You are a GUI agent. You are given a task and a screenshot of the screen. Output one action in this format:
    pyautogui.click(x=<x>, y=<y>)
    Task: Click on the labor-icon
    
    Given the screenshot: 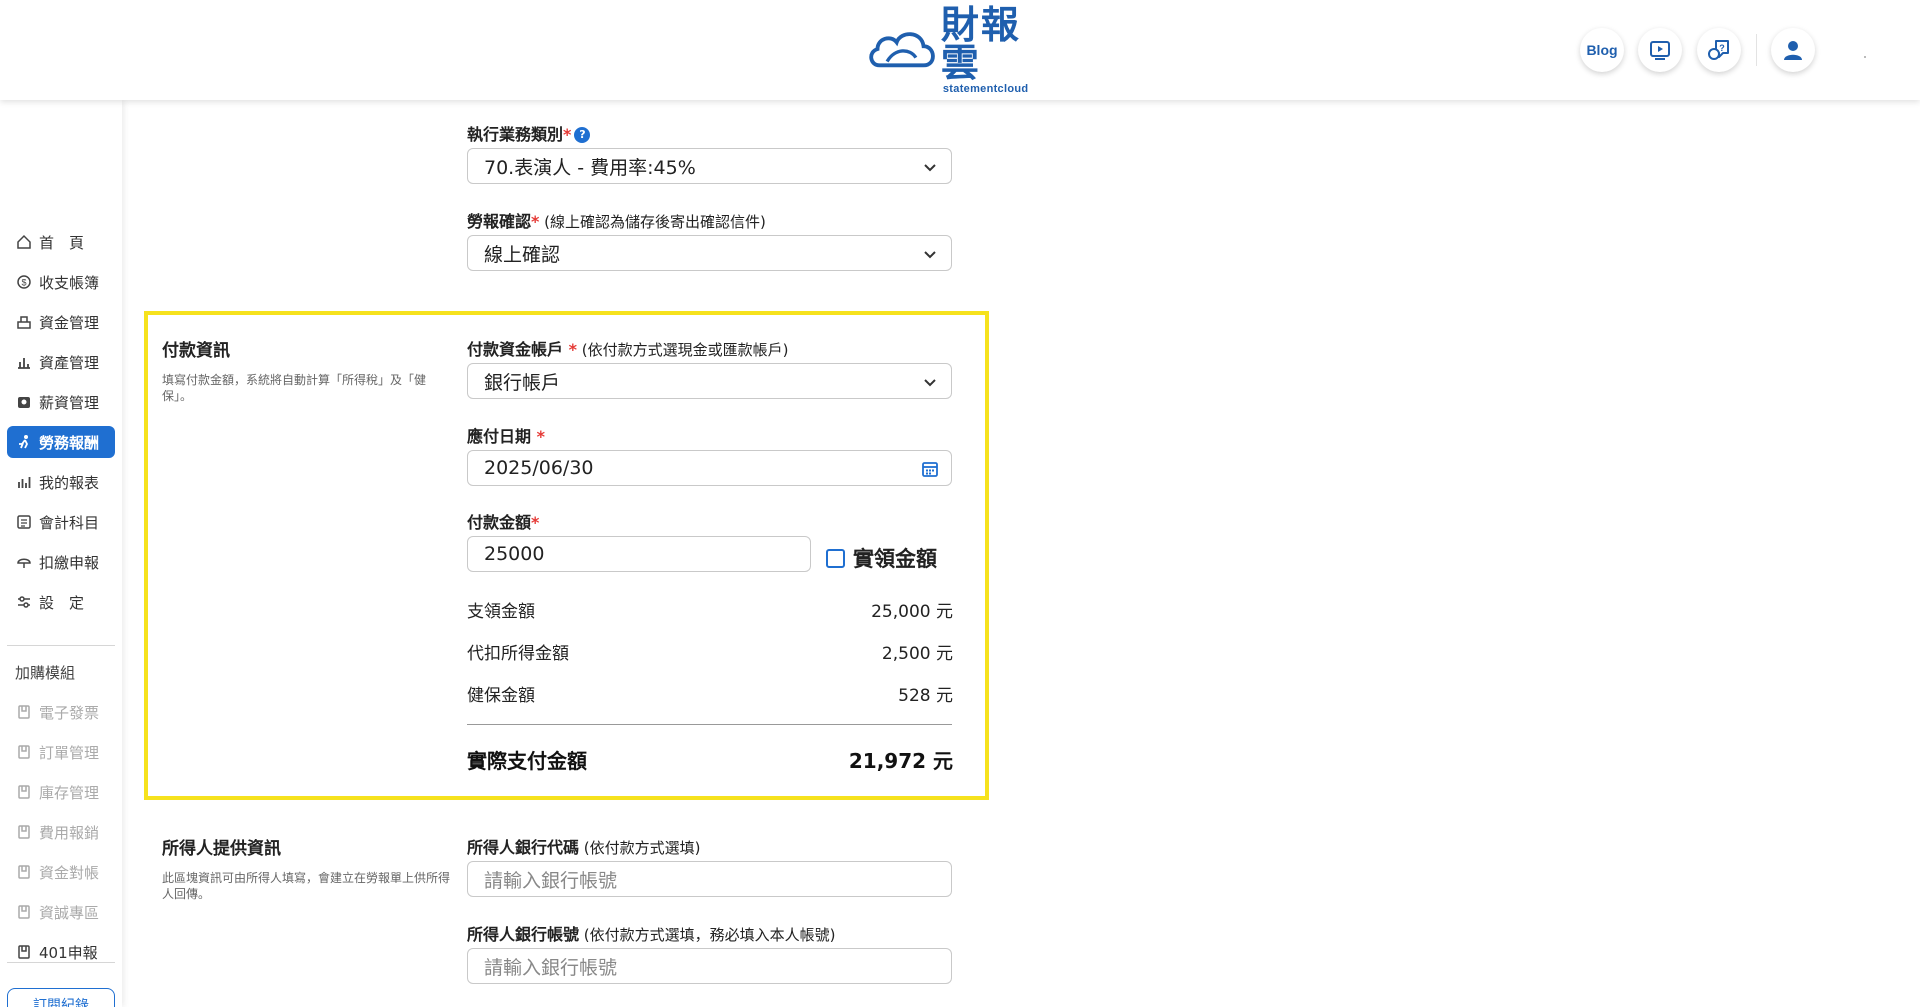 What is the action you would take?
    pyautogui.click(x=24, y=442)
    